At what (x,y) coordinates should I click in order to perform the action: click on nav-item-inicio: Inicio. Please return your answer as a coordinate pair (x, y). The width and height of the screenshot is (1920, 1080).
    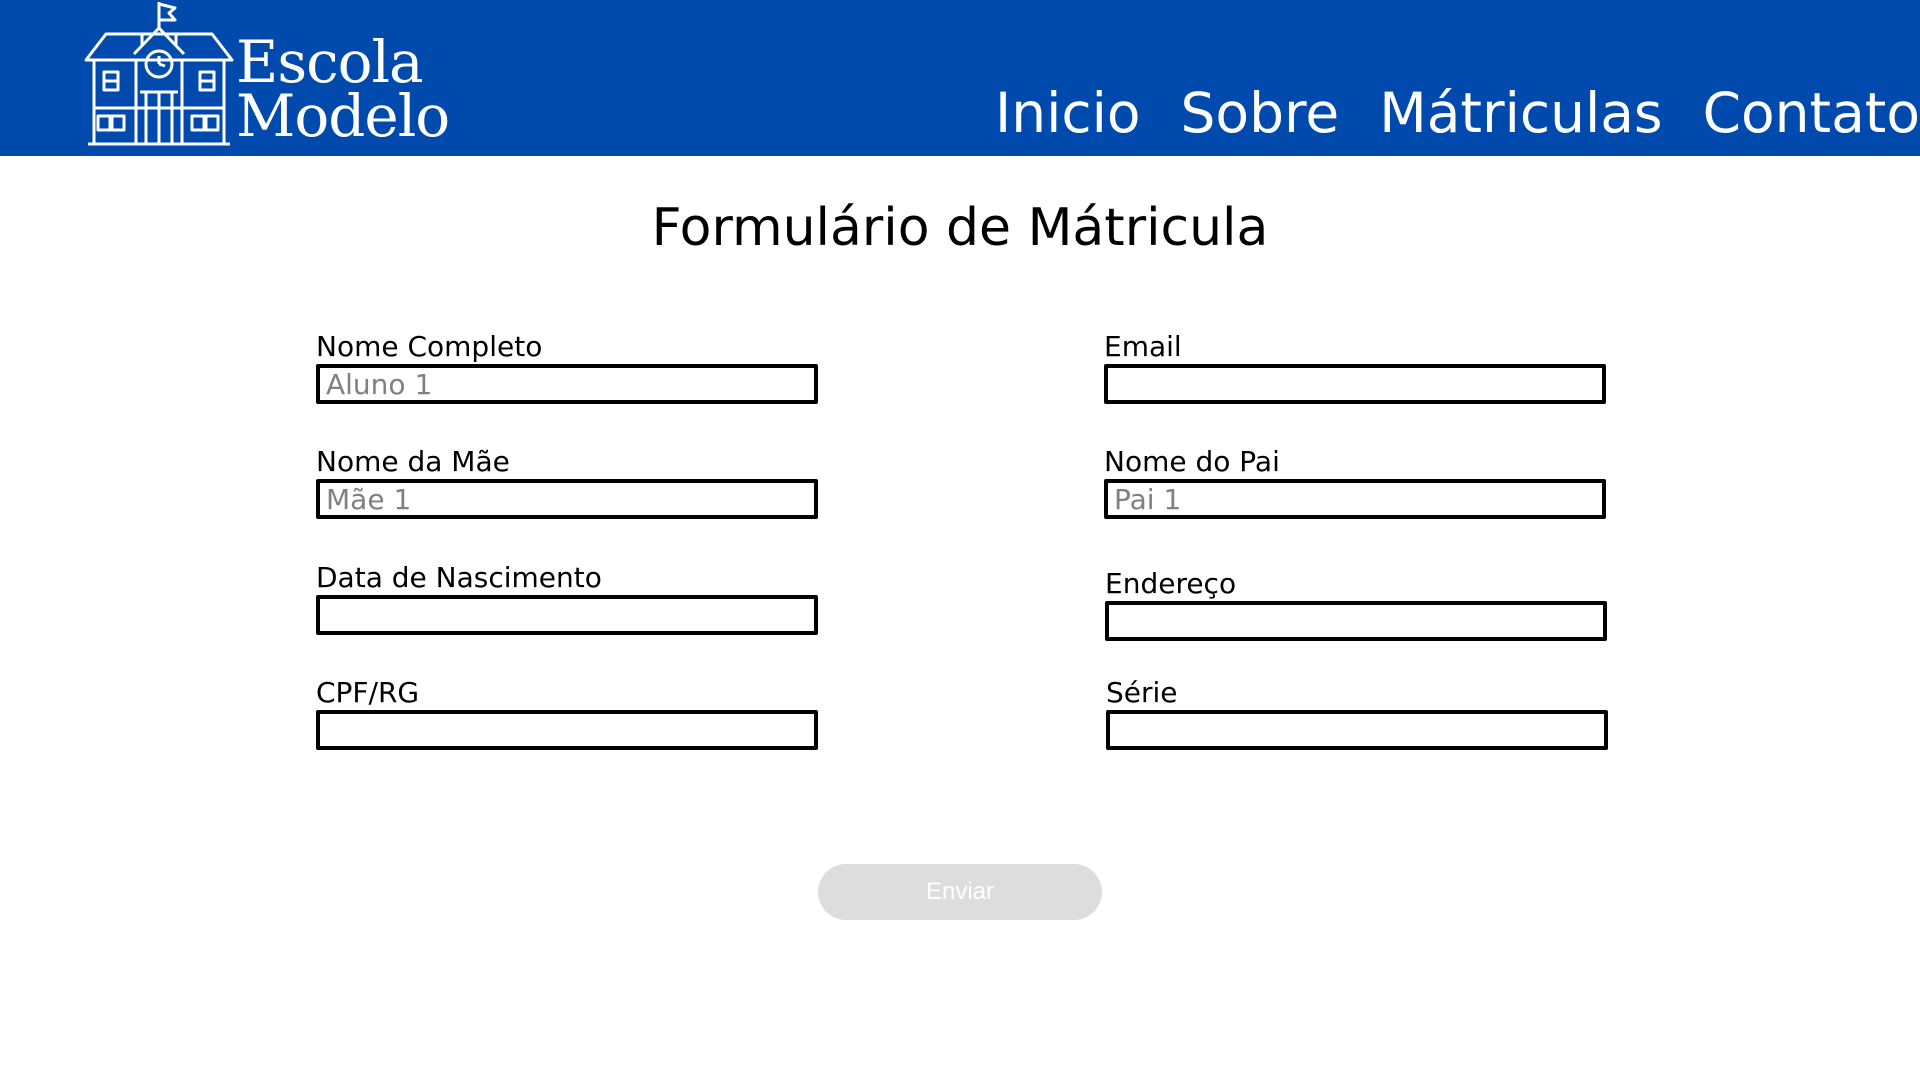
    Looking at the image, I should click on (1068, 113).